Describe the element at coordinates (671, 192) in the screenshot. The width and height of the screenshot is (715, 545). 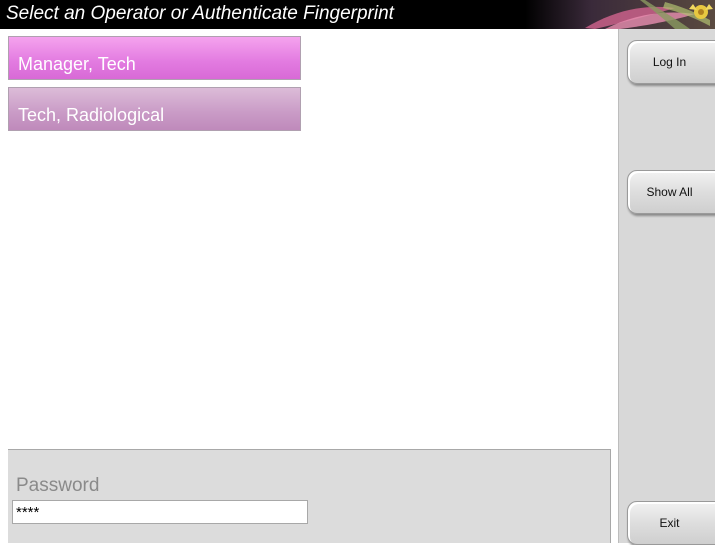
I see `show-all-button: Show All` at that location.